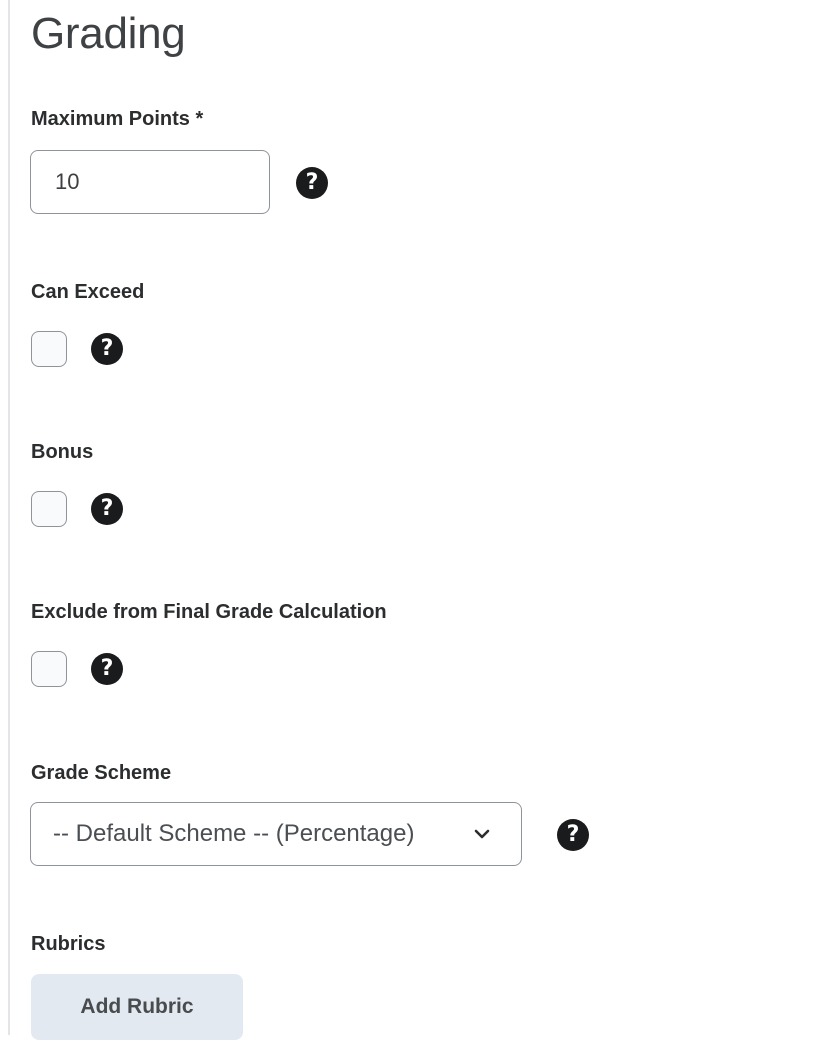 Image resolution: width=817 pixels, height=1045 pixels. What do you see at coordinates (101, 773) in the screenshot?
I see `grade-scheme-label: Grade Scheme` at bounding box center [101, 773].